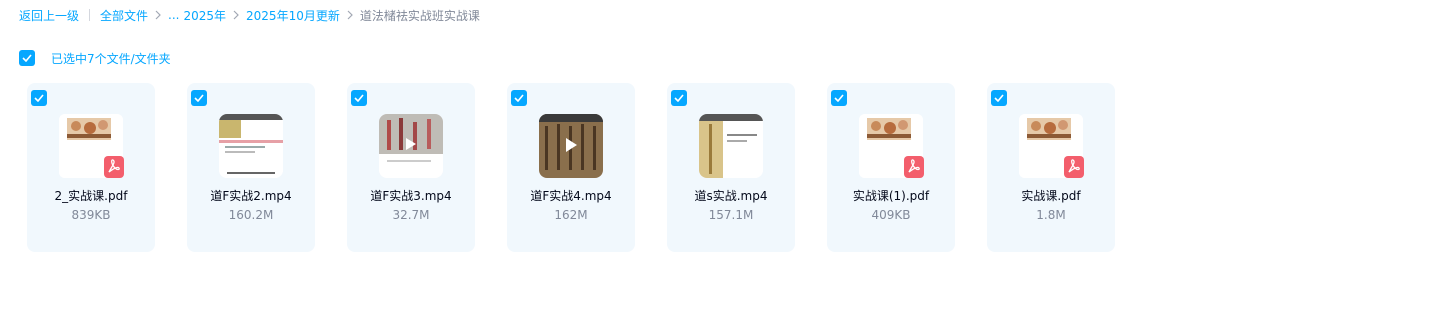 The height and width of the screenshot is (325, 1449). What do you see at coordinates (571, 215) in the screenshot?
I see `file-size: 162M` at bounding box center [571, 215].